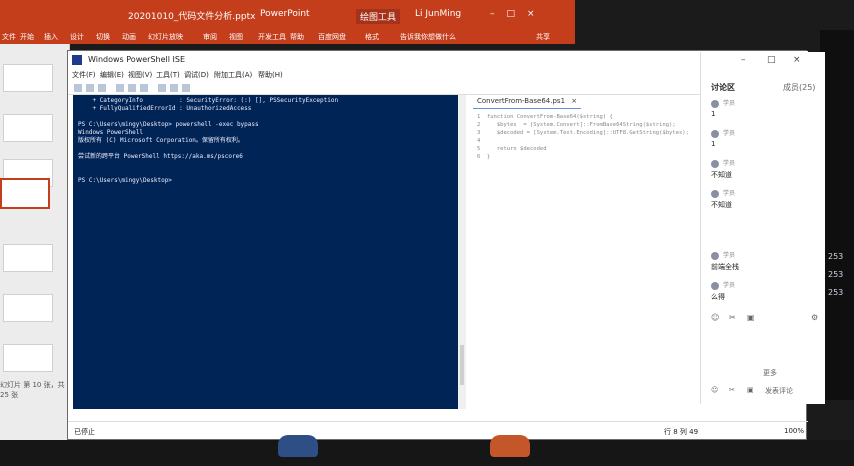 Image resolution: width=854 pixels, height=466 pixels. Describe the element at coordinates (27, 37) in the screenshot. I see `tab-home: 开始` at that location.